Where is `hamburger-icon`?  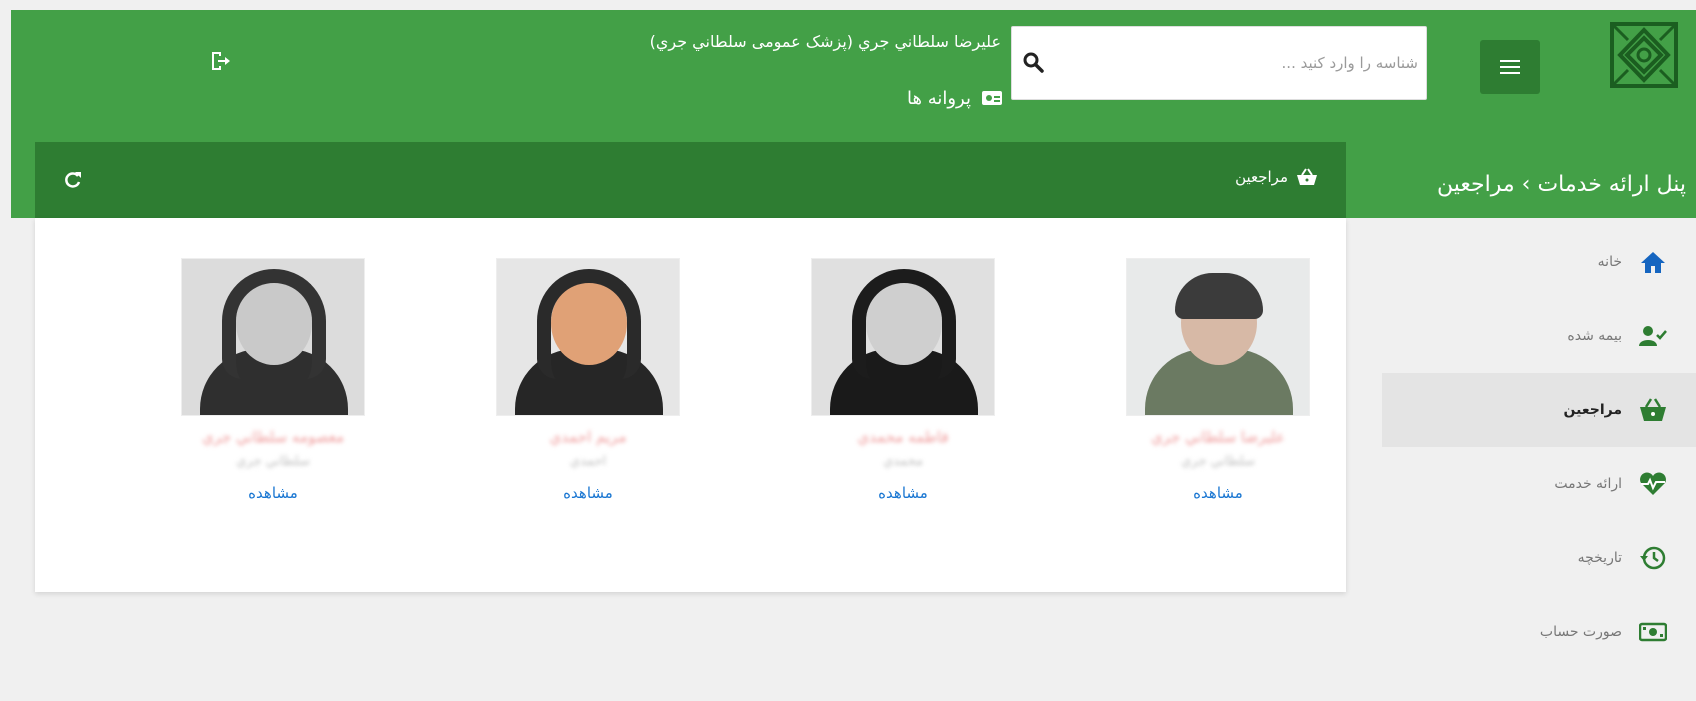
hamburger-icon is located at coordinates (1510, 67).